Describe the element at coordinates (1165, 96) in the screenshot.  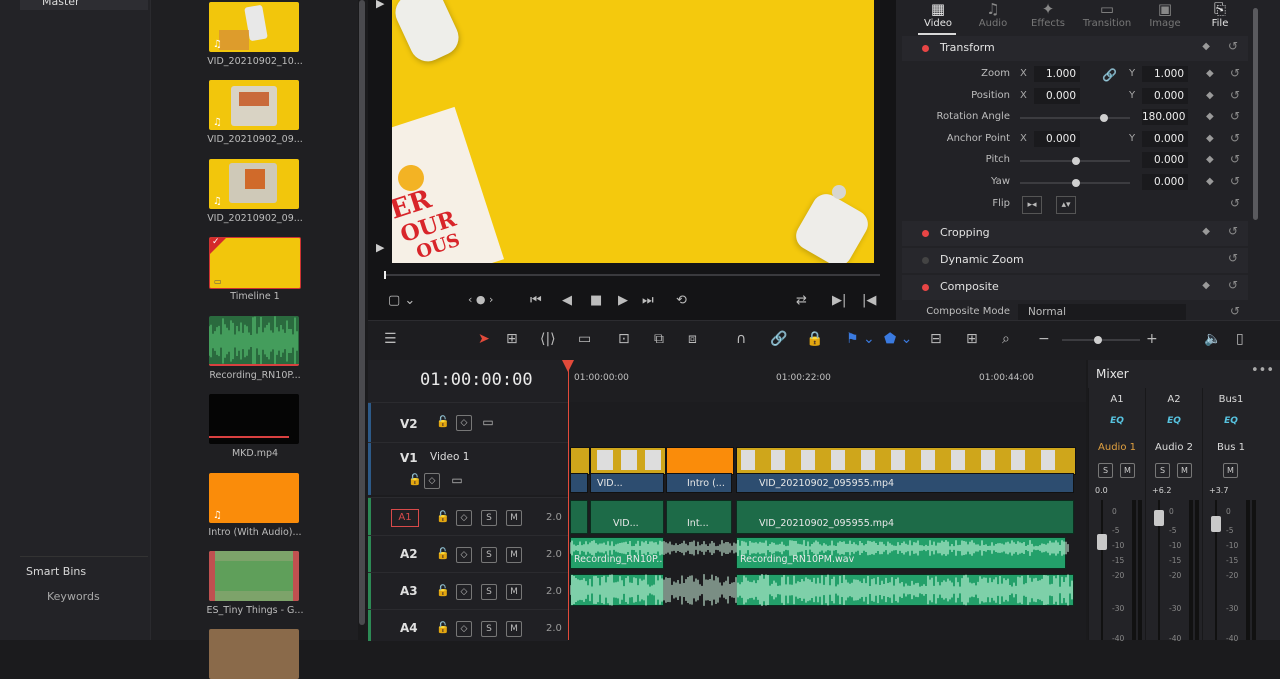
I see `position-y-field: 0.000` at that location.